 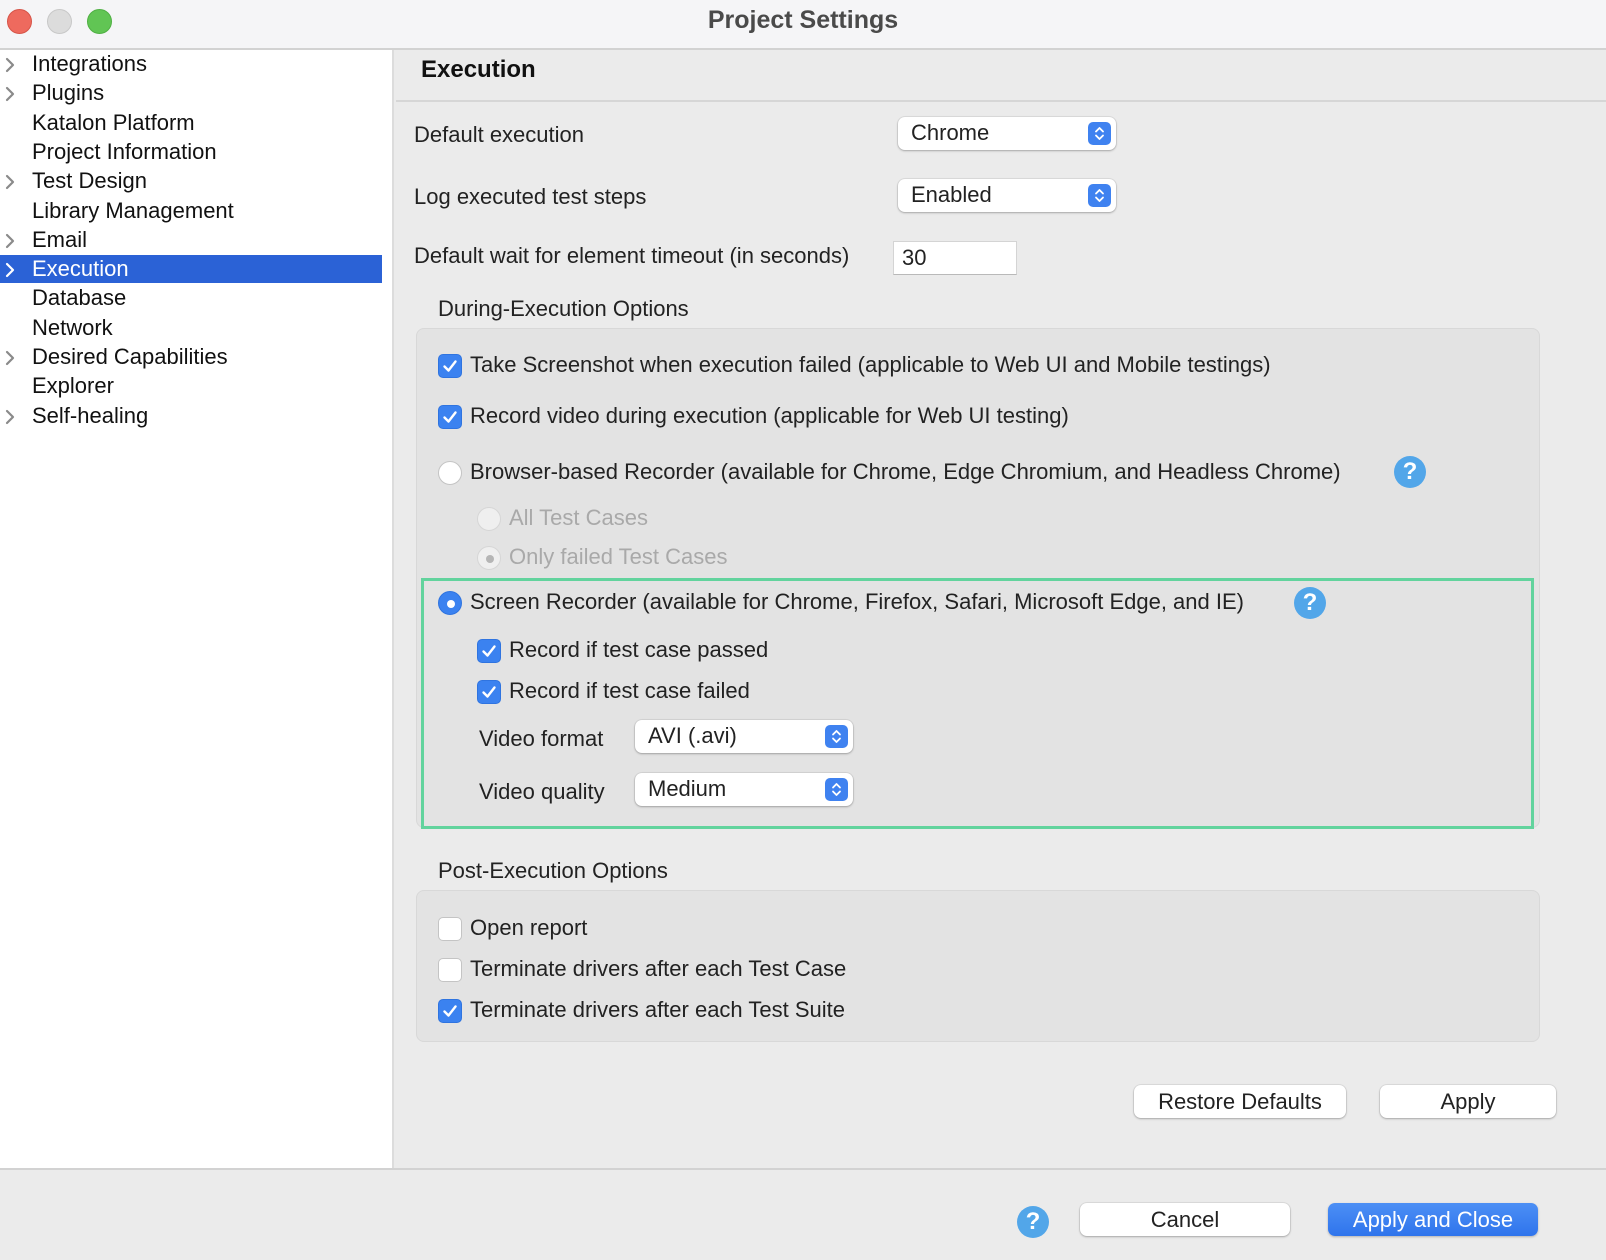 I want to click on sidebar-item-library-management: Library Management, so click(x=191, y=211).